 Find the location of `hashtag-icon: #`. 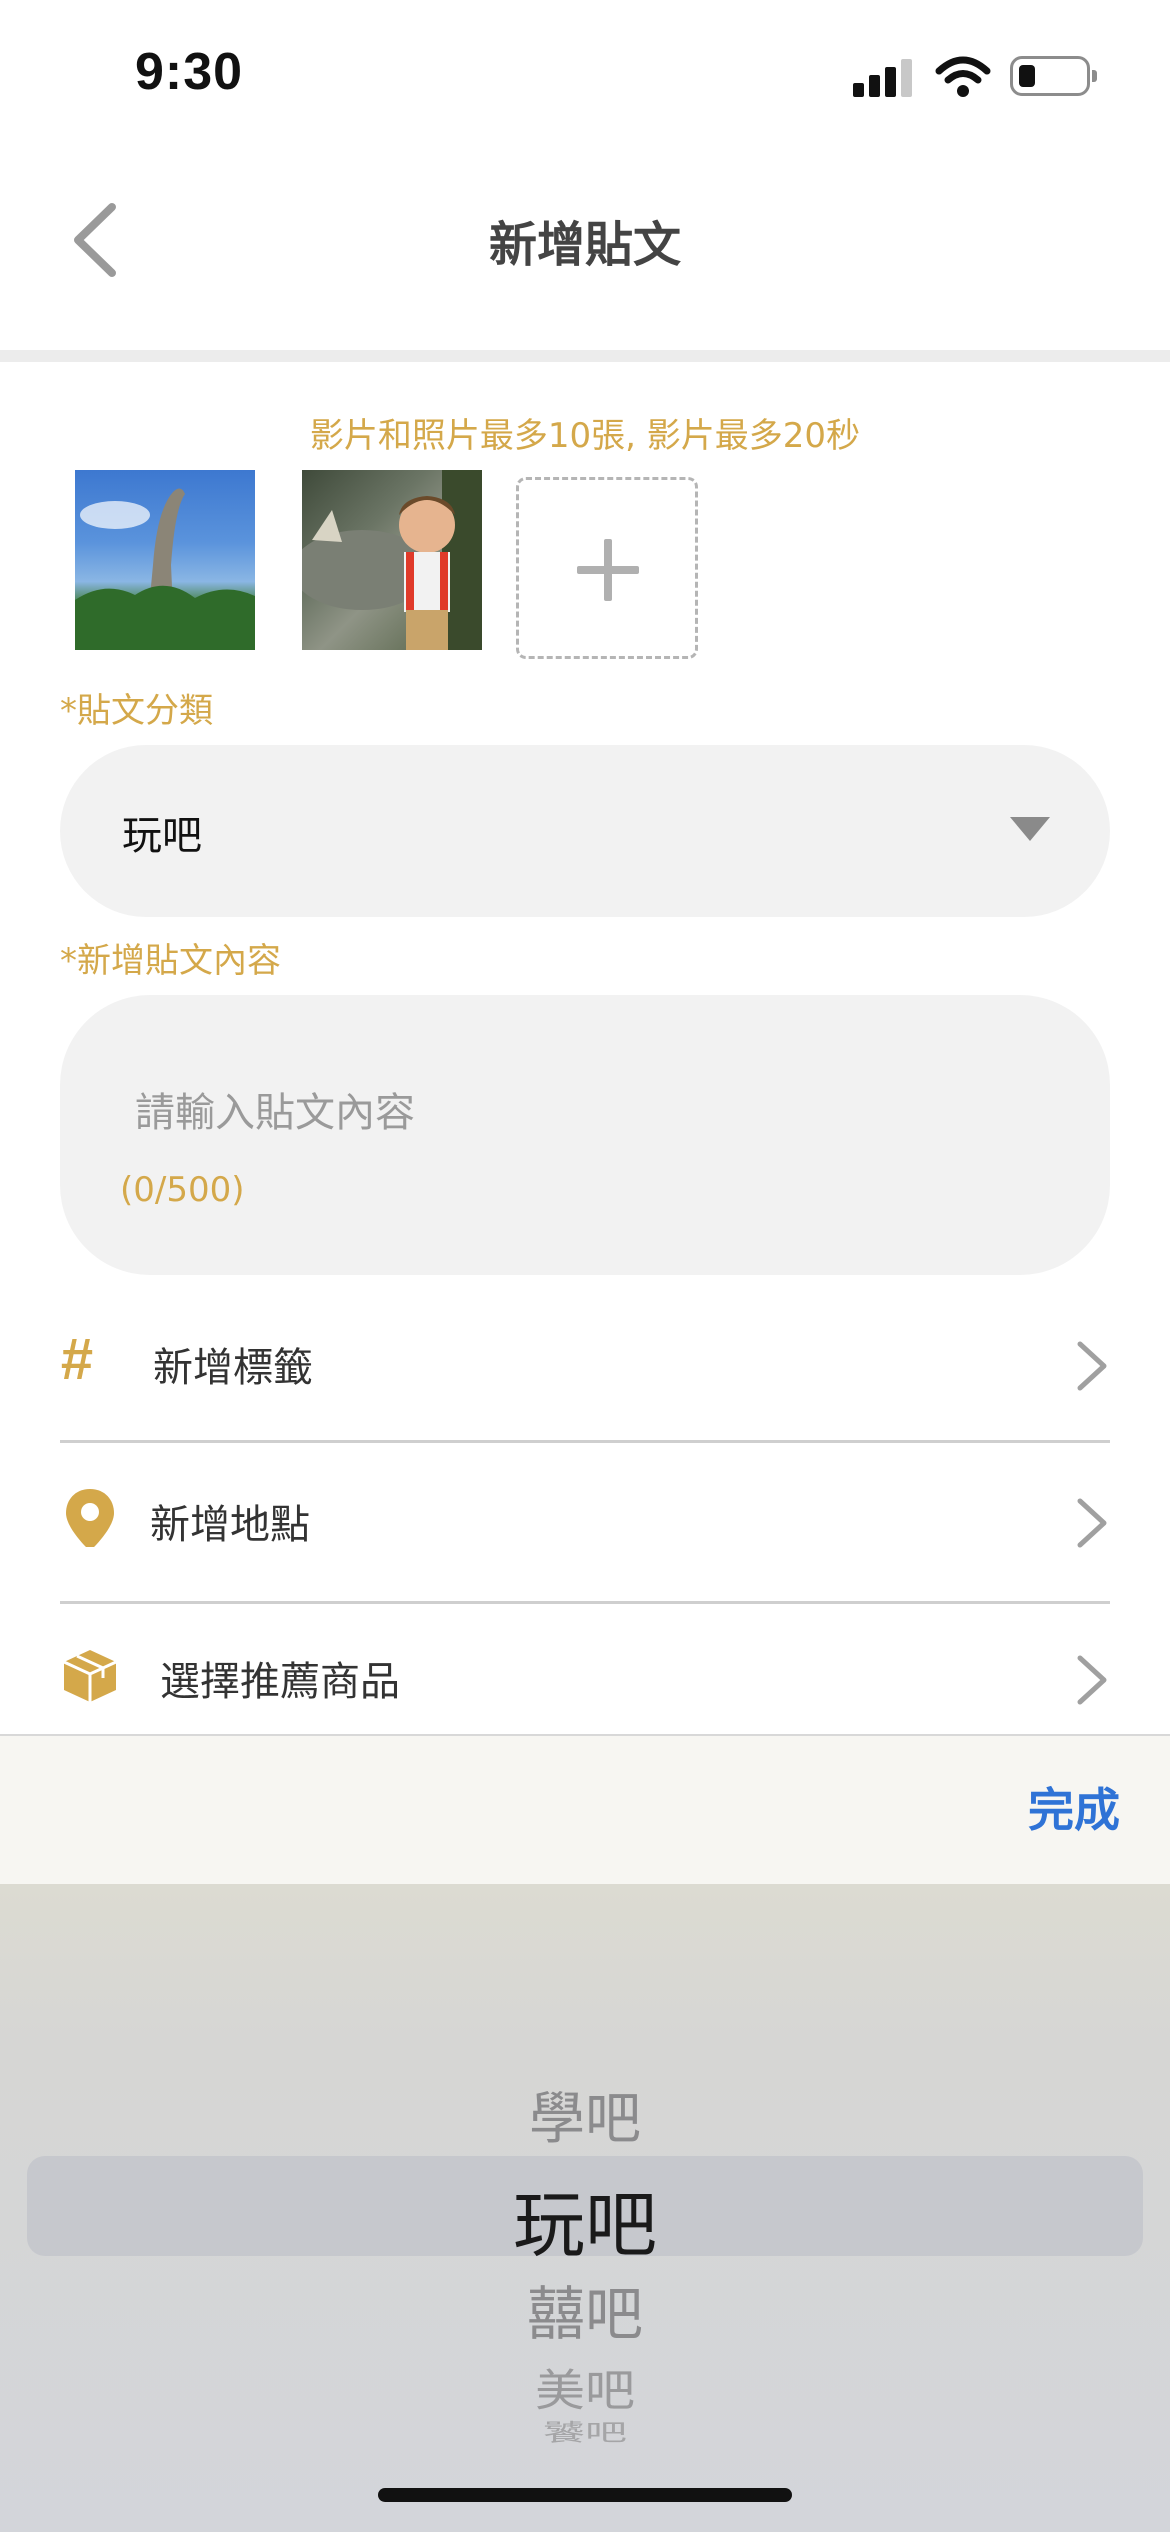

hashtag-icon: # is located at coordinates (76, 1359).